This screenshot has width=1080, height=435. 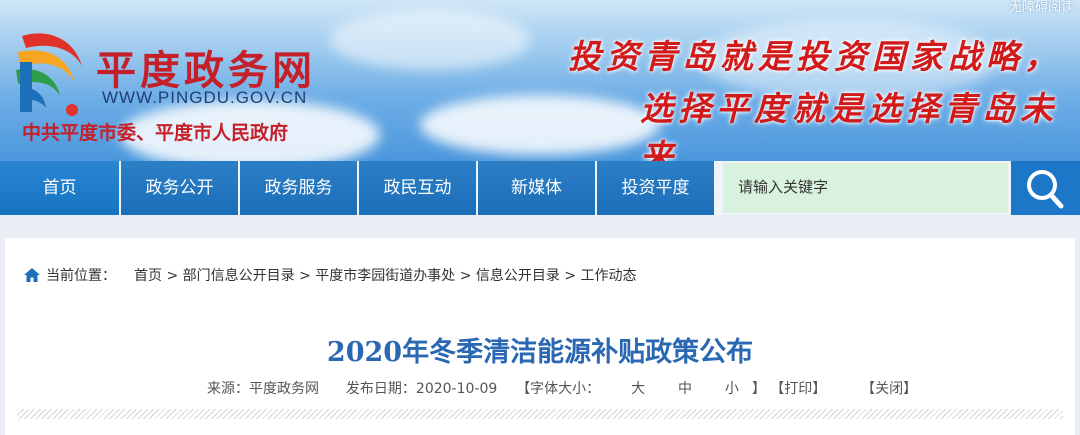 I want to click on search-button, so click(x=1045, y=188).